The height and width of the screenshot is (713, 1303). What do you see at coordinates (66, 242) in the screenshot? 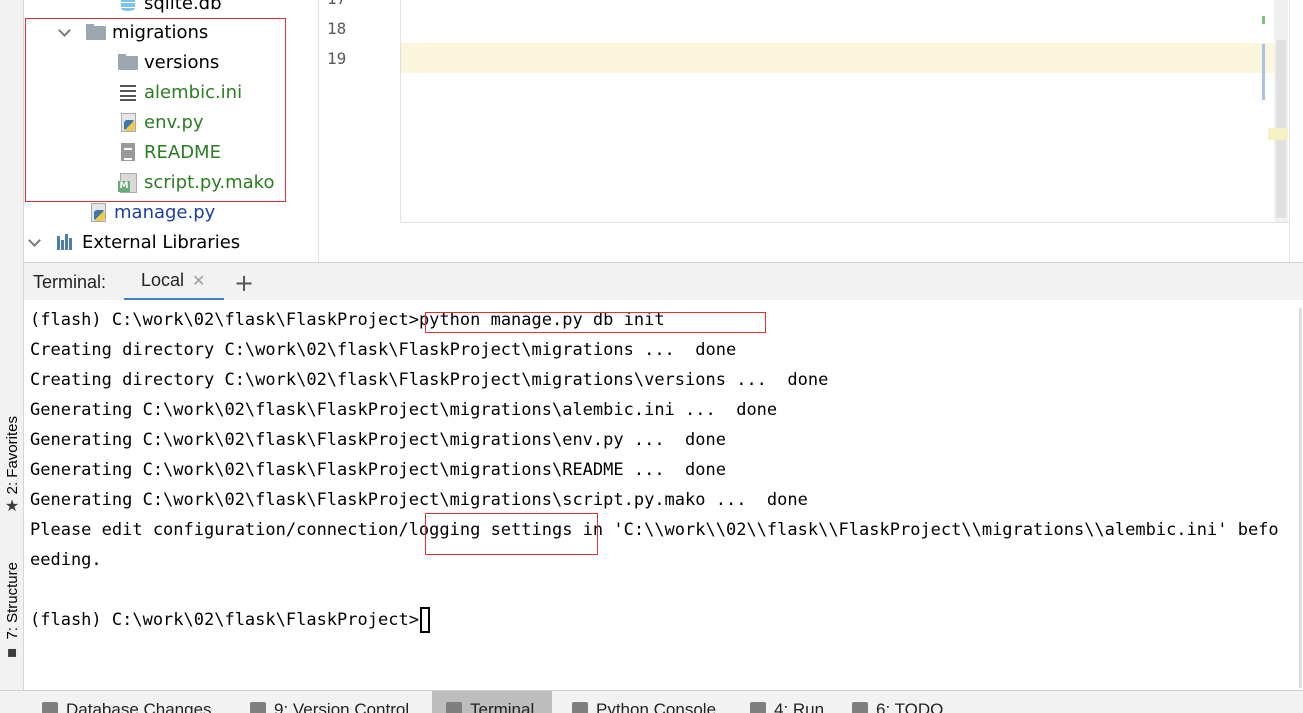
I see `library-icon` at bounding box center [66, 242].